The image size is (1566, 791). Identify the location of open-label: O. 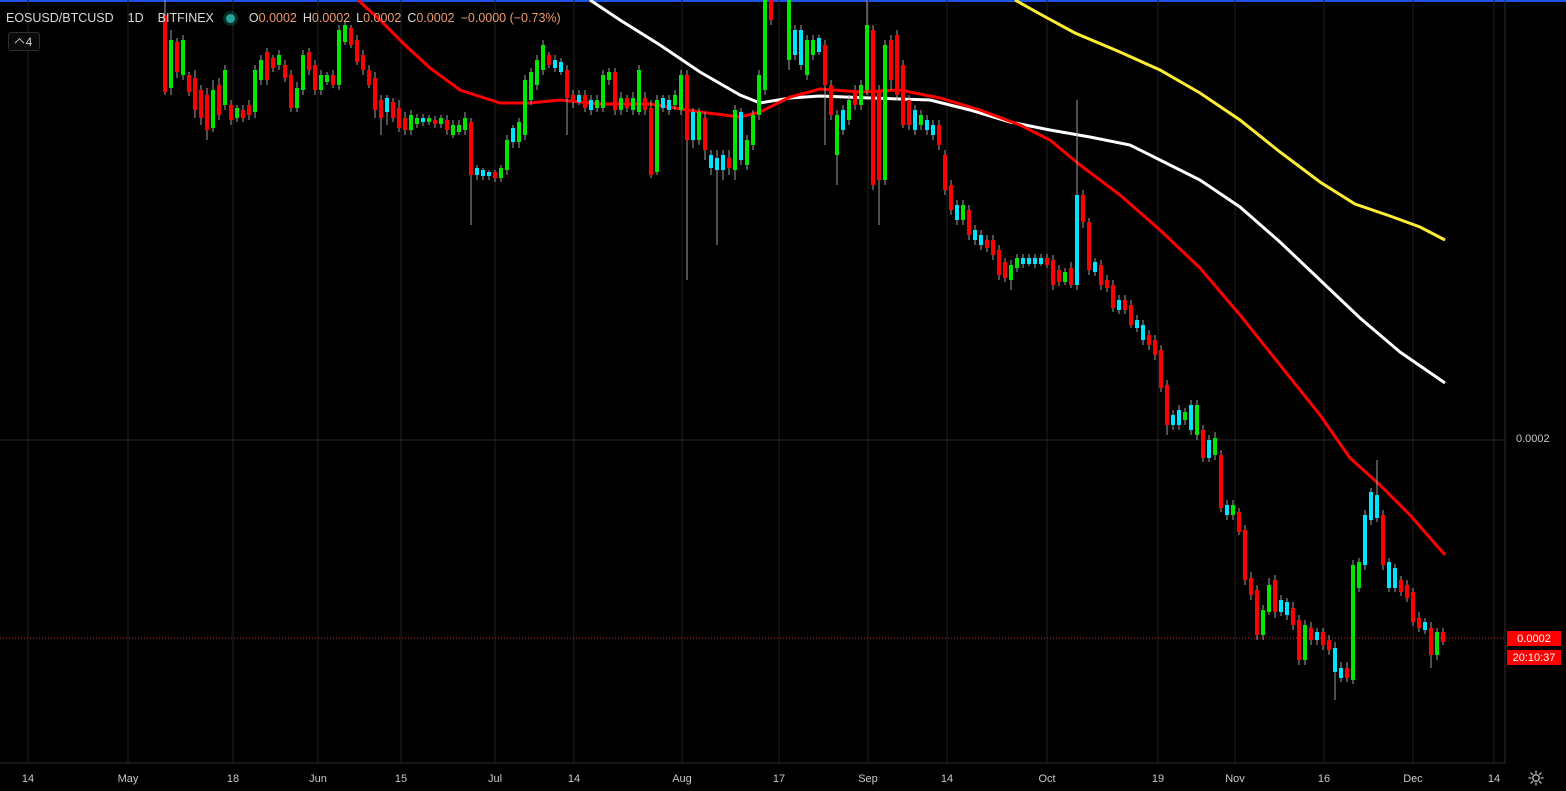
(253, 18).